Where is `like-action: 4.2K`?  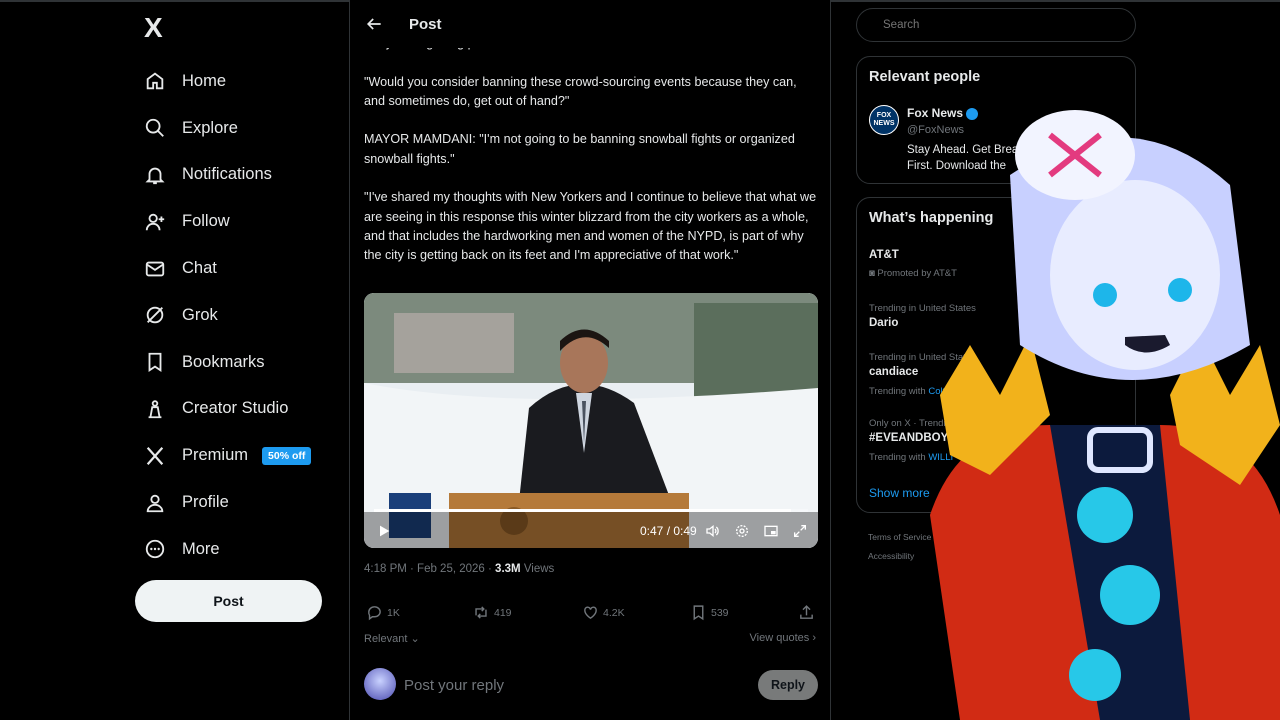
like-action: 4.2K is located at coordinates (603, 612).